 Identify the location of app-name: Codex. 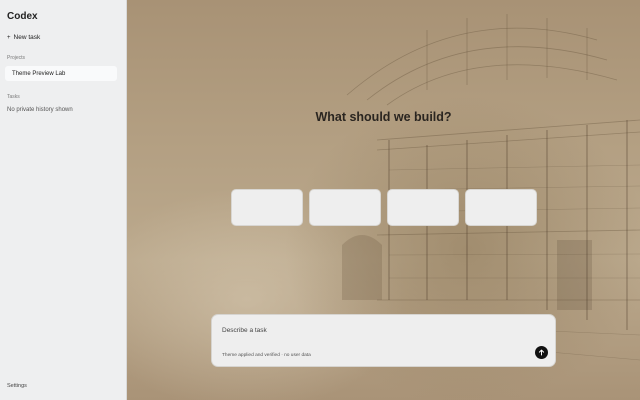
(22, 16).